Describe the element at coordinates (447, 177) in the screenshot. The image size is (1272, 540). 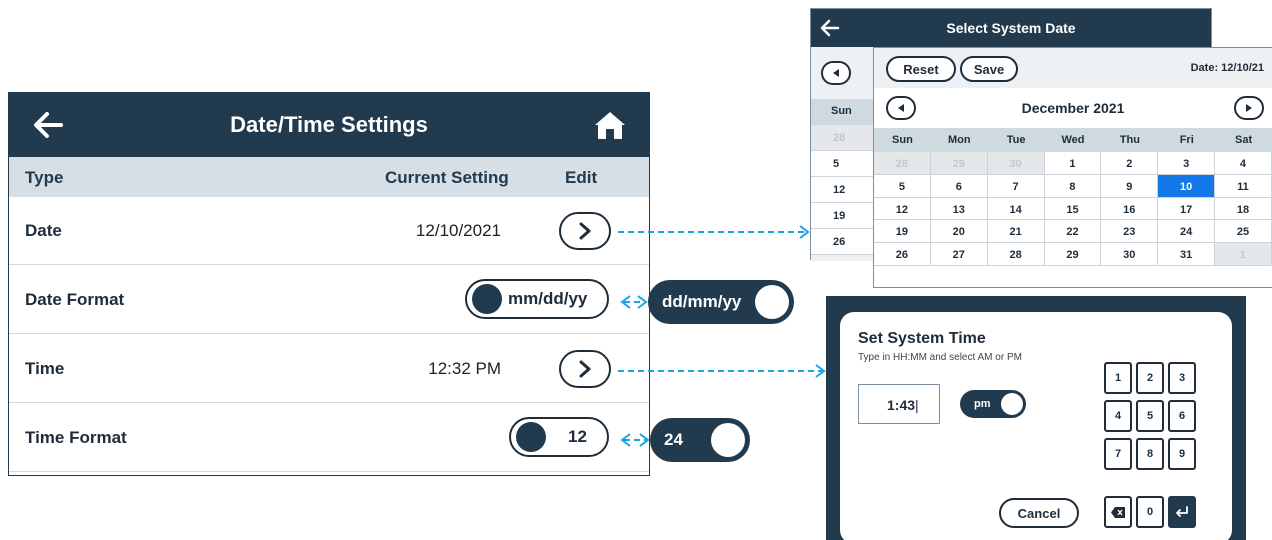
I see `column-current-setting: Current Setting` at that location.